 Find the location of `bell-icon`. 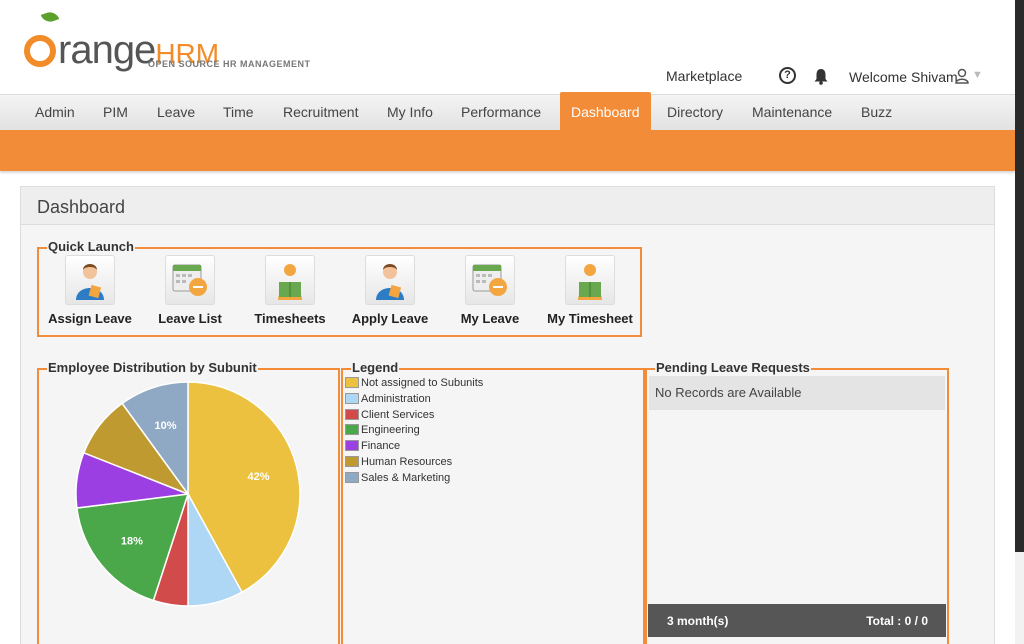

bell-icon is located at coordinates (821, 76).